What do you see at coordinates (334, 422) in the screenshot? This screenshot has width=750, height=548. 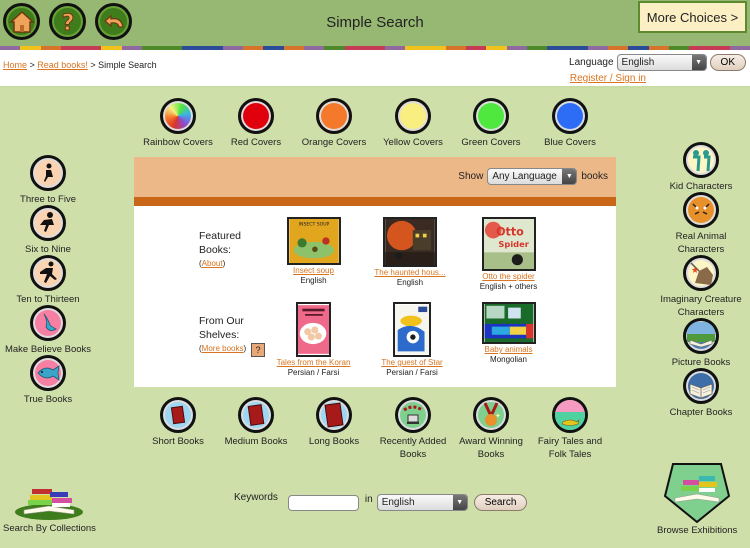 I see `category-long-books: Long Books` at bounding box center [334, 422].